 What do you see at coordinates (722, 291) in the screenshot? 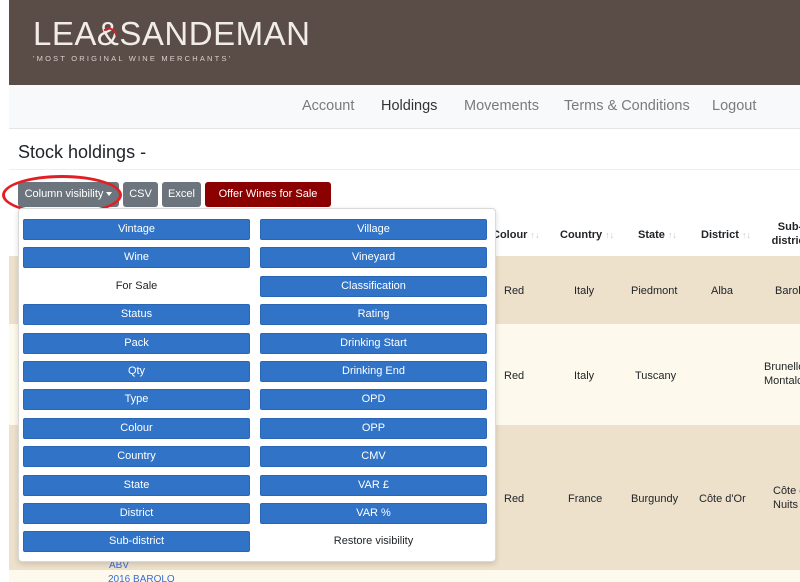
I see `cell-district: Alba` at bounding box center [722, 291].